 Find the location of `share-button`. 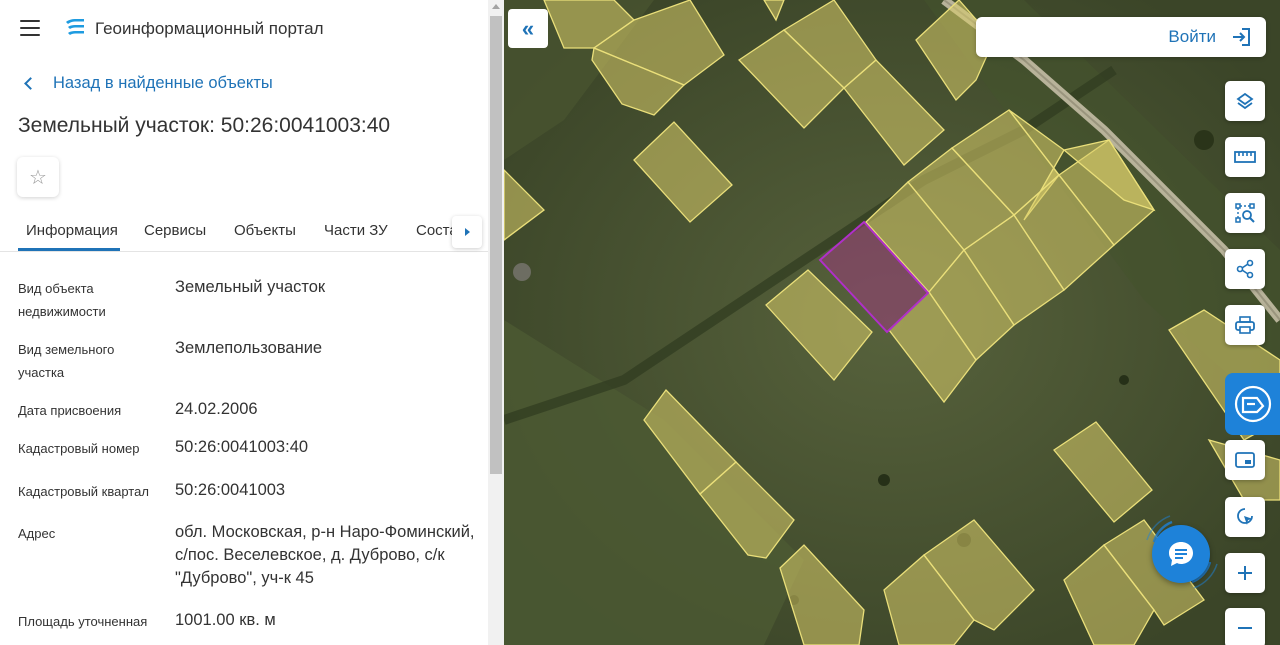

share-button is located at coordinates (1245, 269).